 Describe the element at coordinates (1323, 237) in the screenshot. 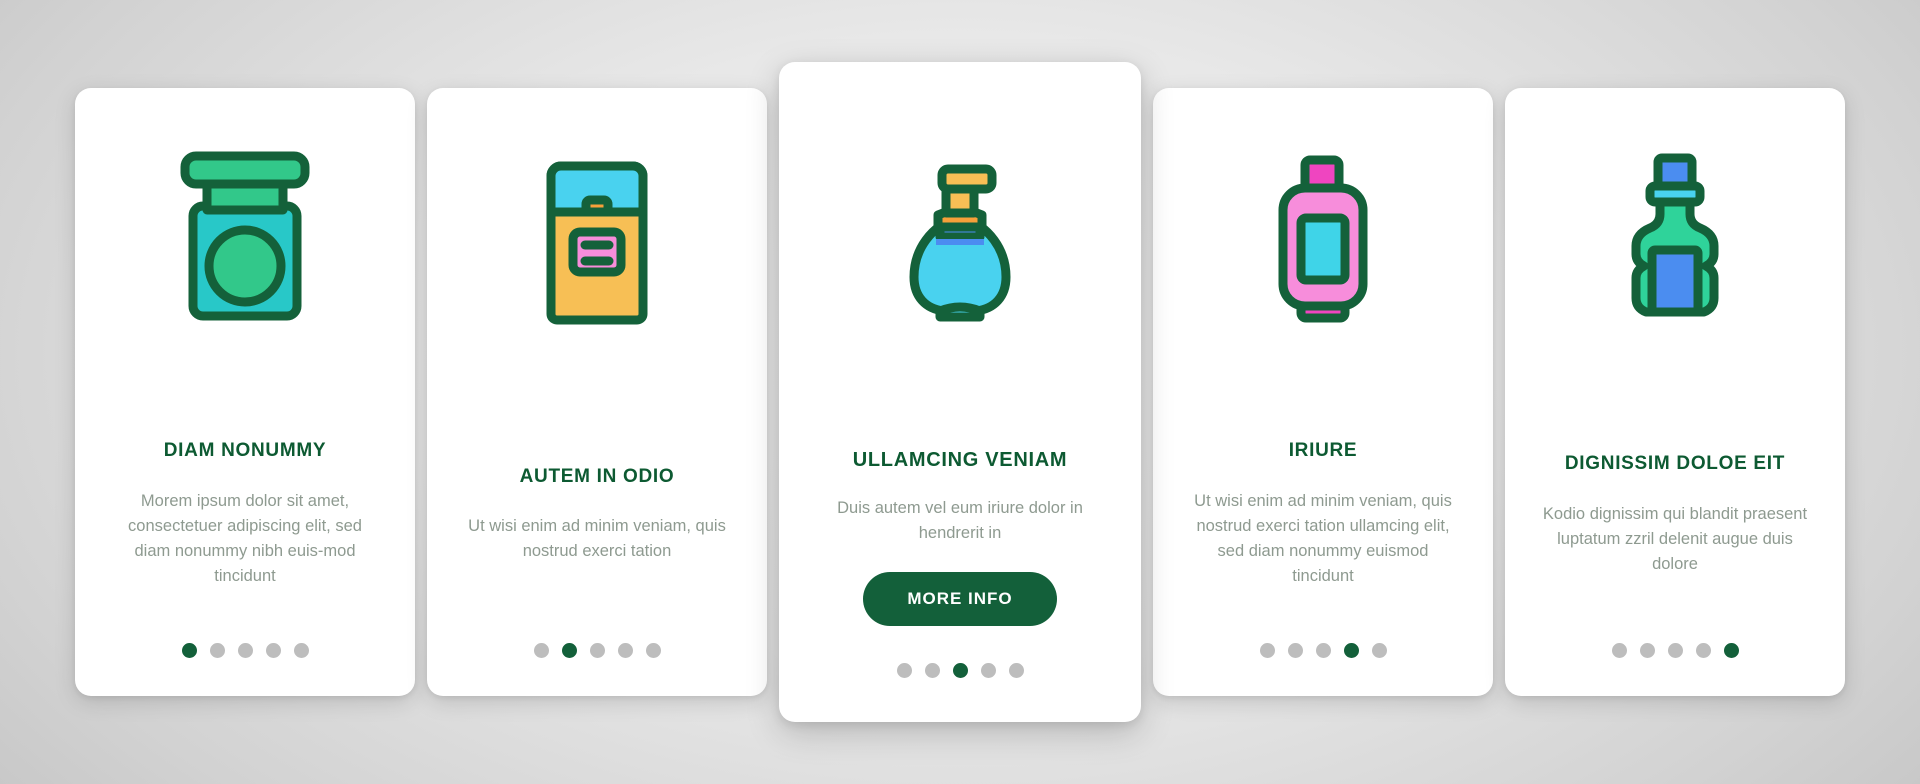

I see `lotion-bottle-icon` at that location.